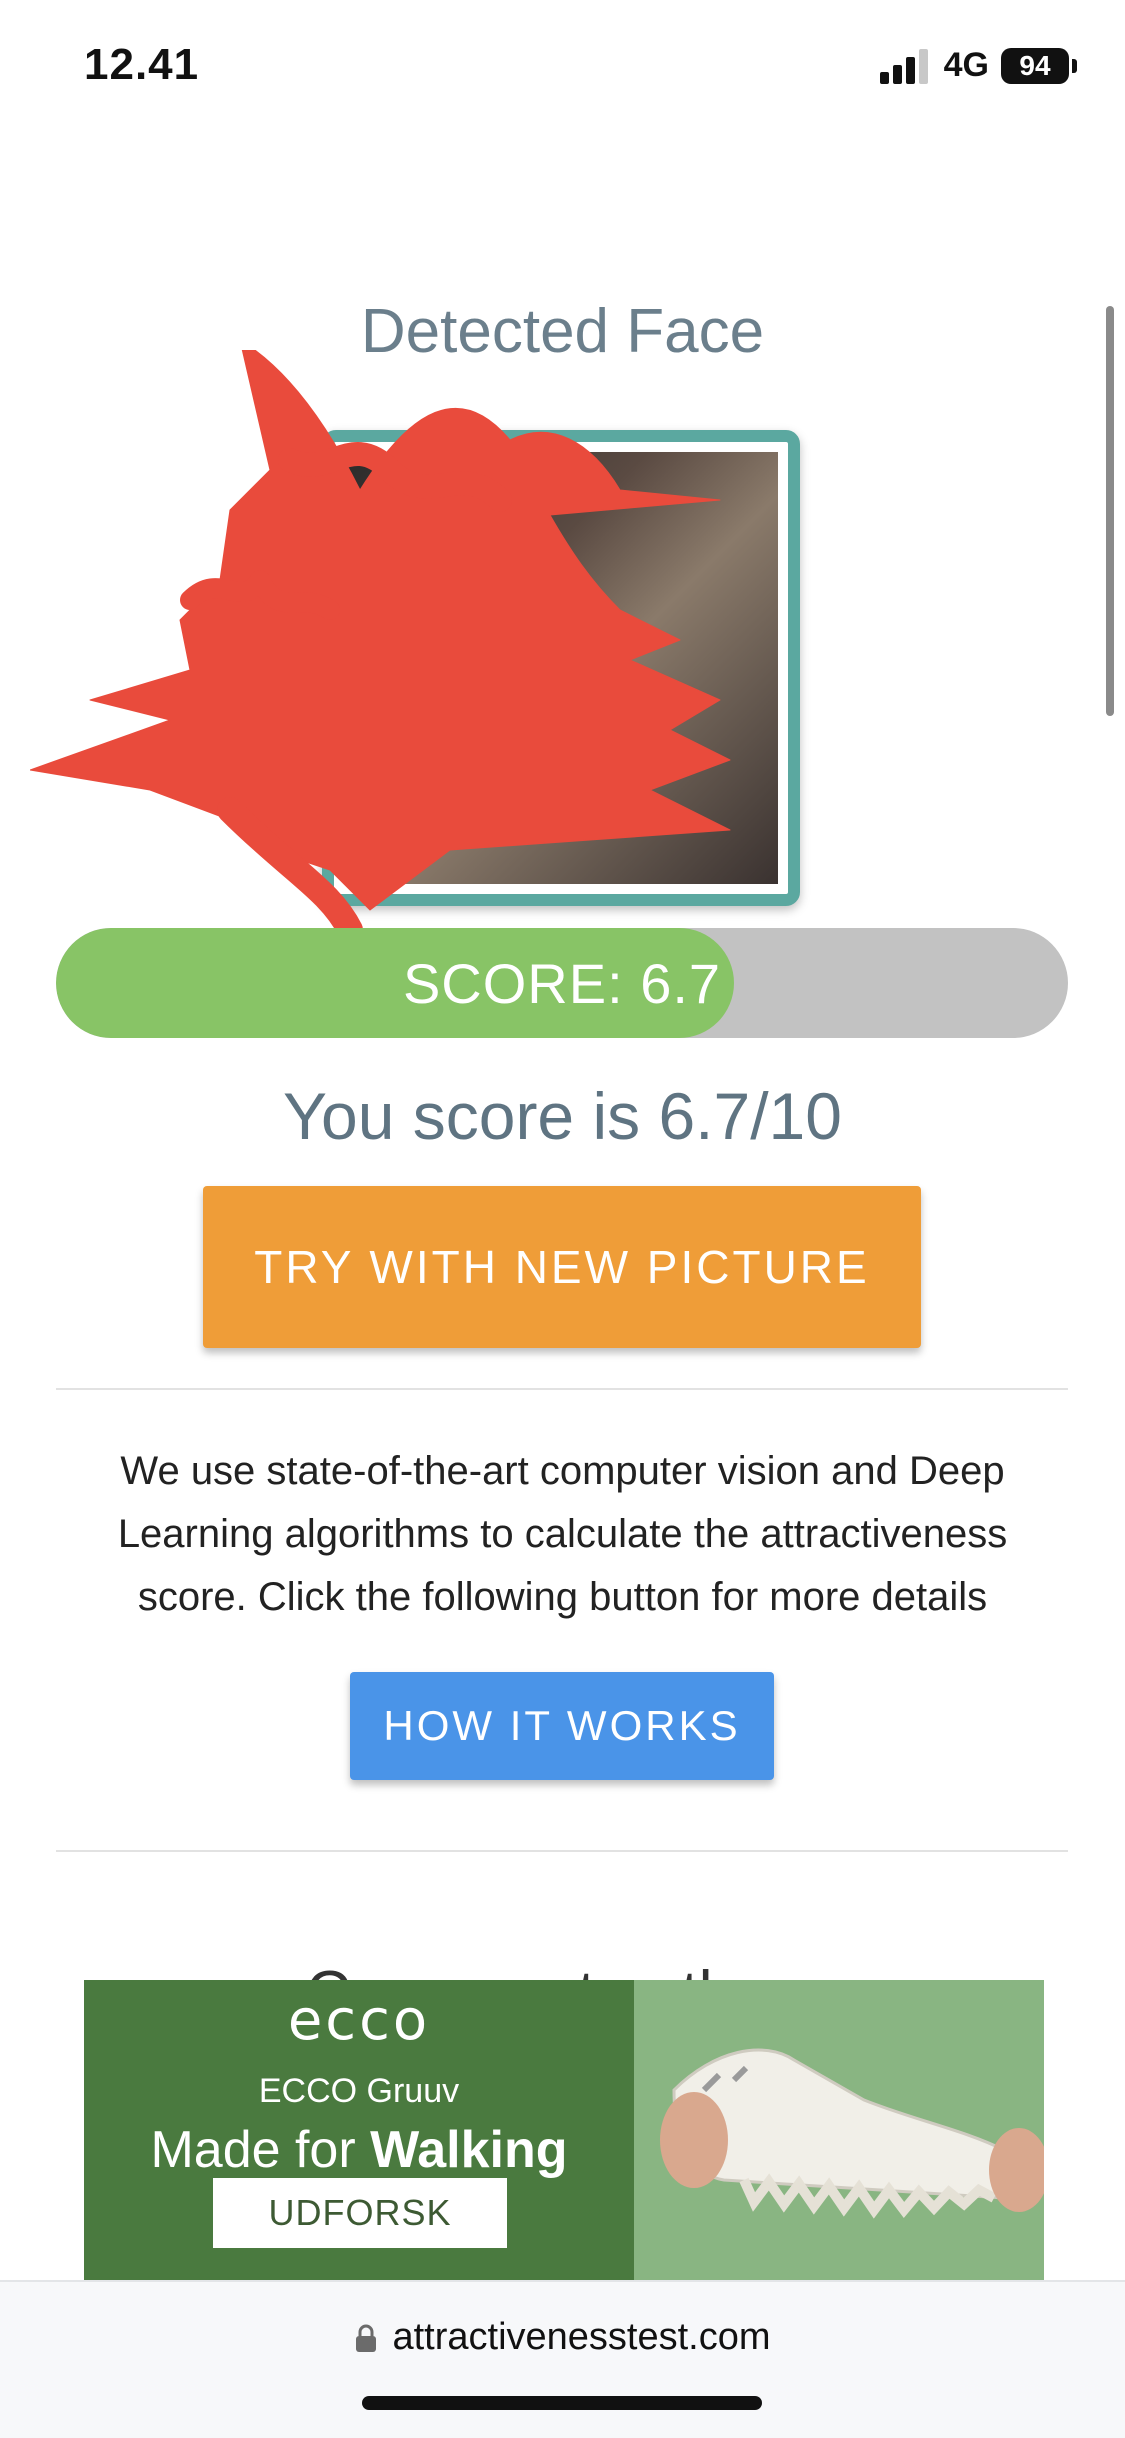 The height and width of the screenshot is (2438, 1125). What do you see at coordinates (562, 70) in the screenshot?
I see `status-bar: 12.41 4G 94` at bounding box center [562, 70].